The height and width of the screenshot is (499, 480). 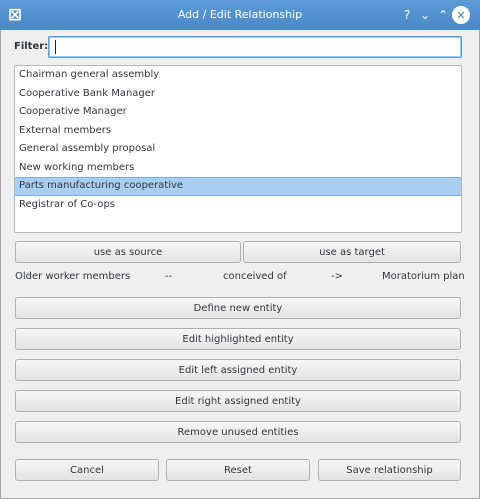 I want to click on entity-list-item: Cooperative Manager, so click(x=238, y=112).